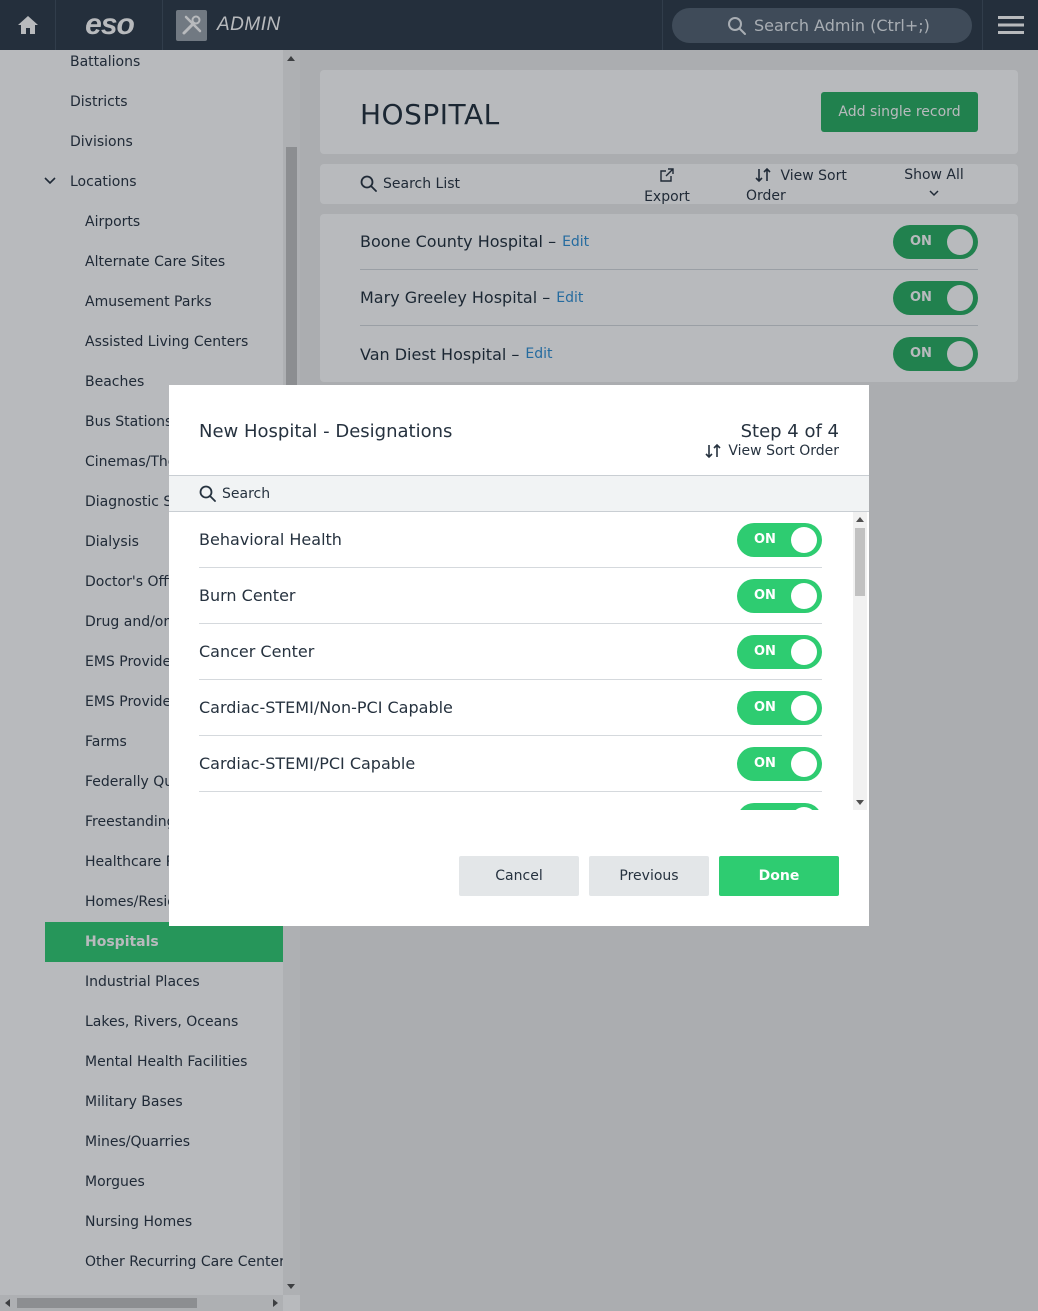 The image size is (1038, 1311). Describe the element at coordinates (783, 451) in the screenshot. I see `modal-sort-label: View Sort Order` at that location.